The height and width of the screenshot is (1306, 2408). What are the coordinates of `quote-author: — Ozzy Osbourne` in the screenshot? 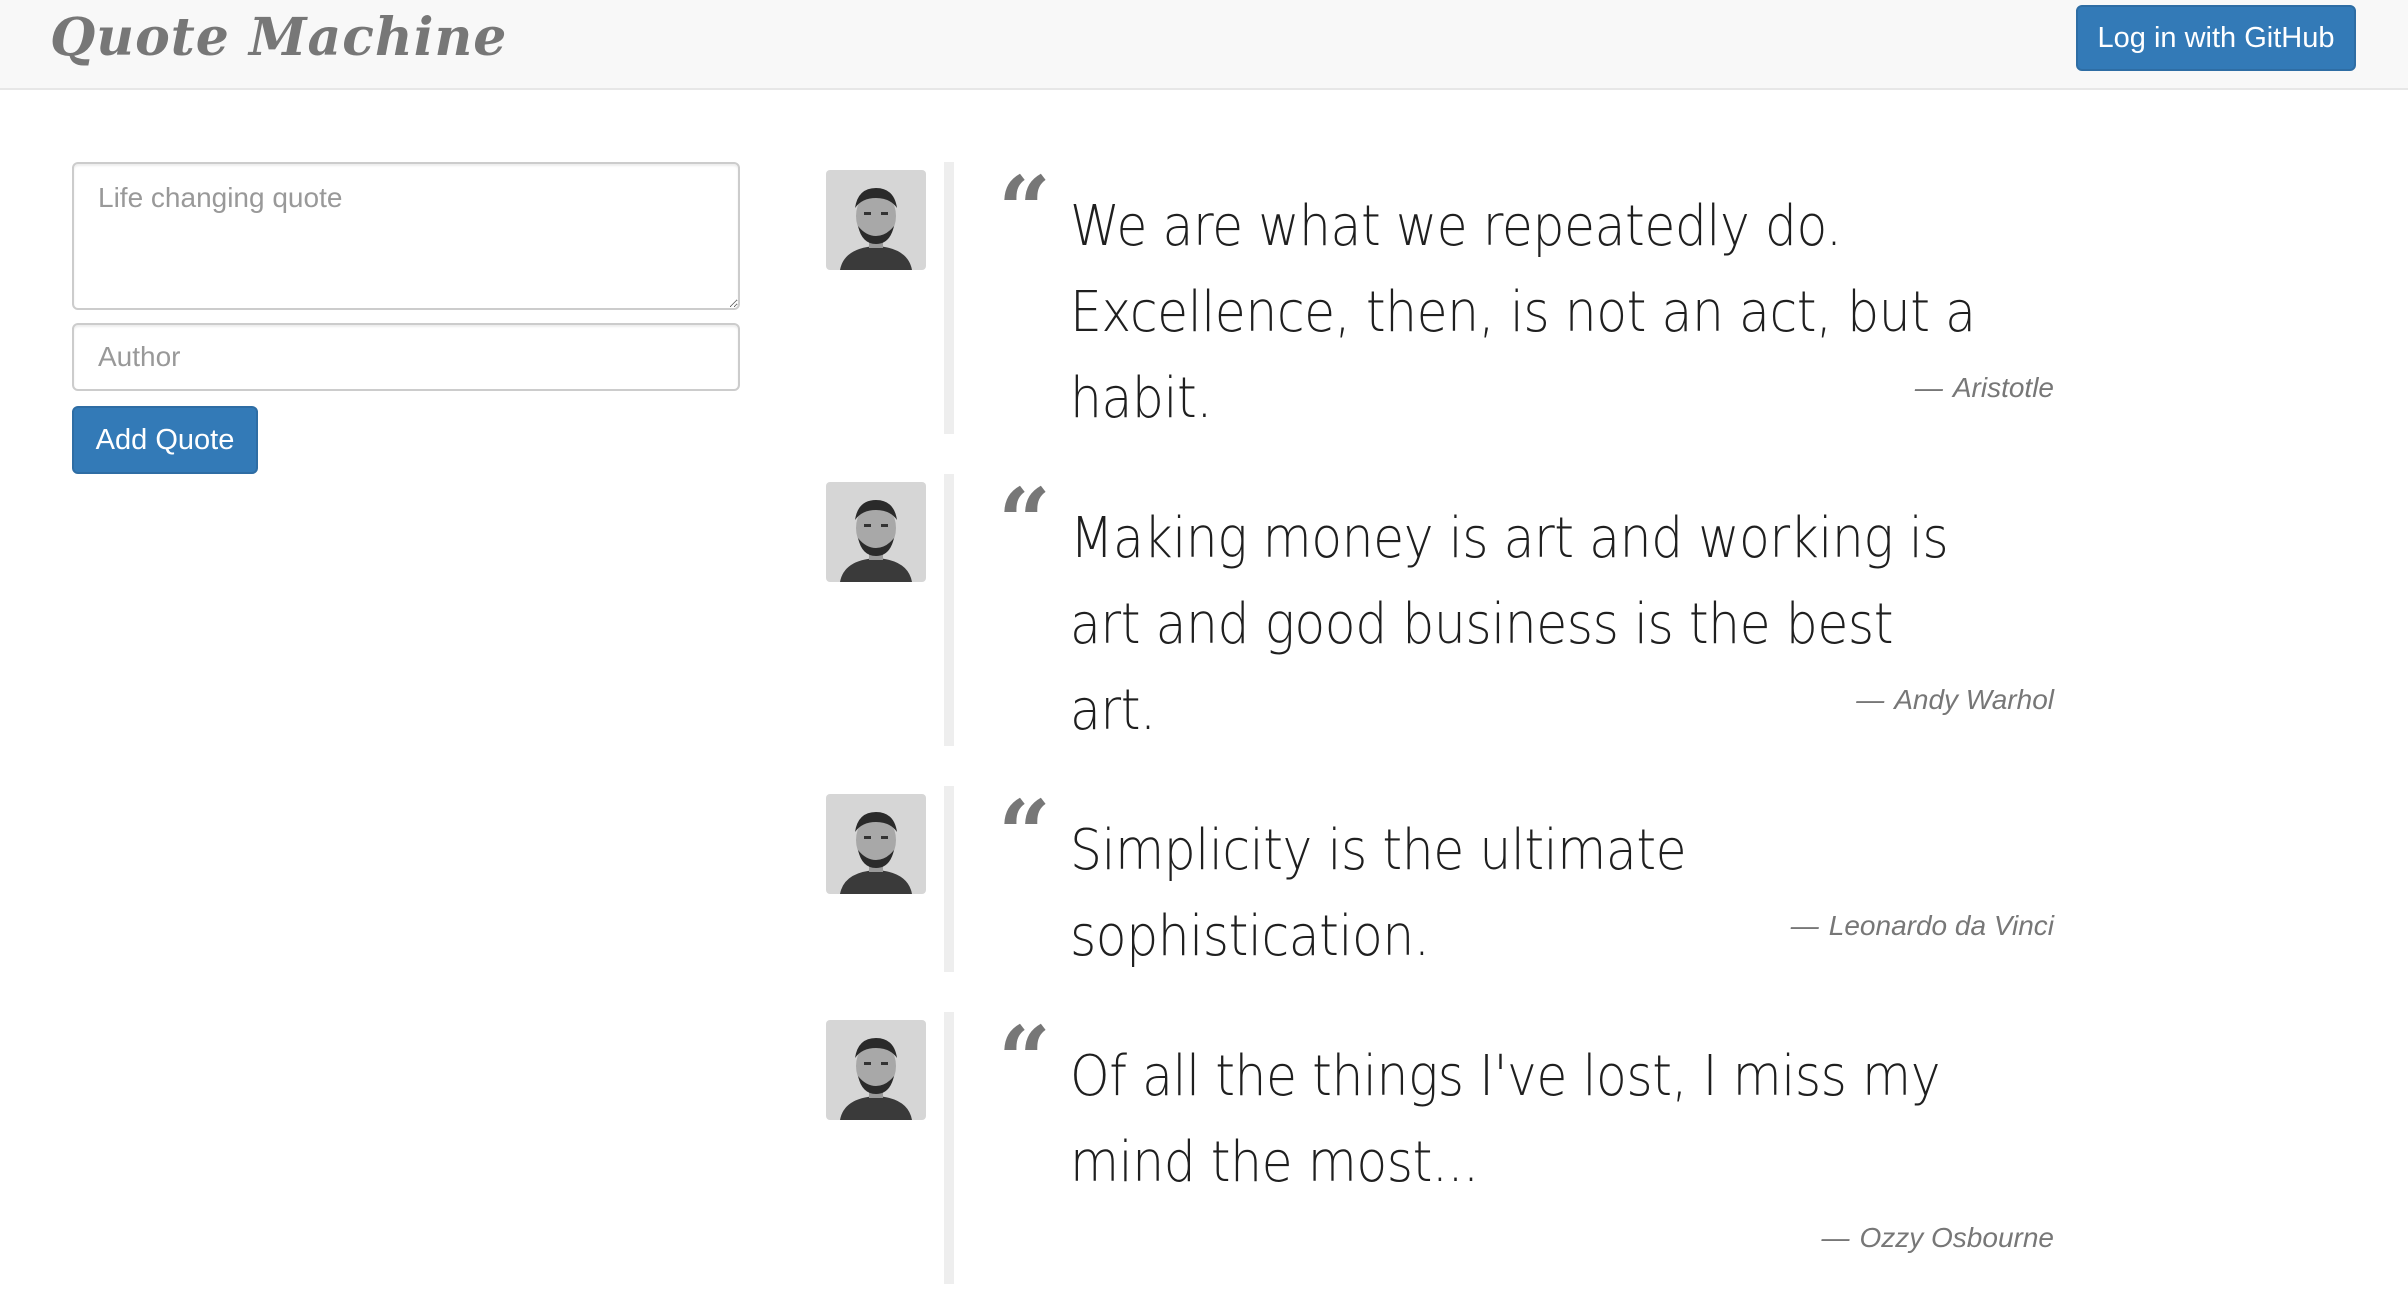 It's located at (1654, 1238).